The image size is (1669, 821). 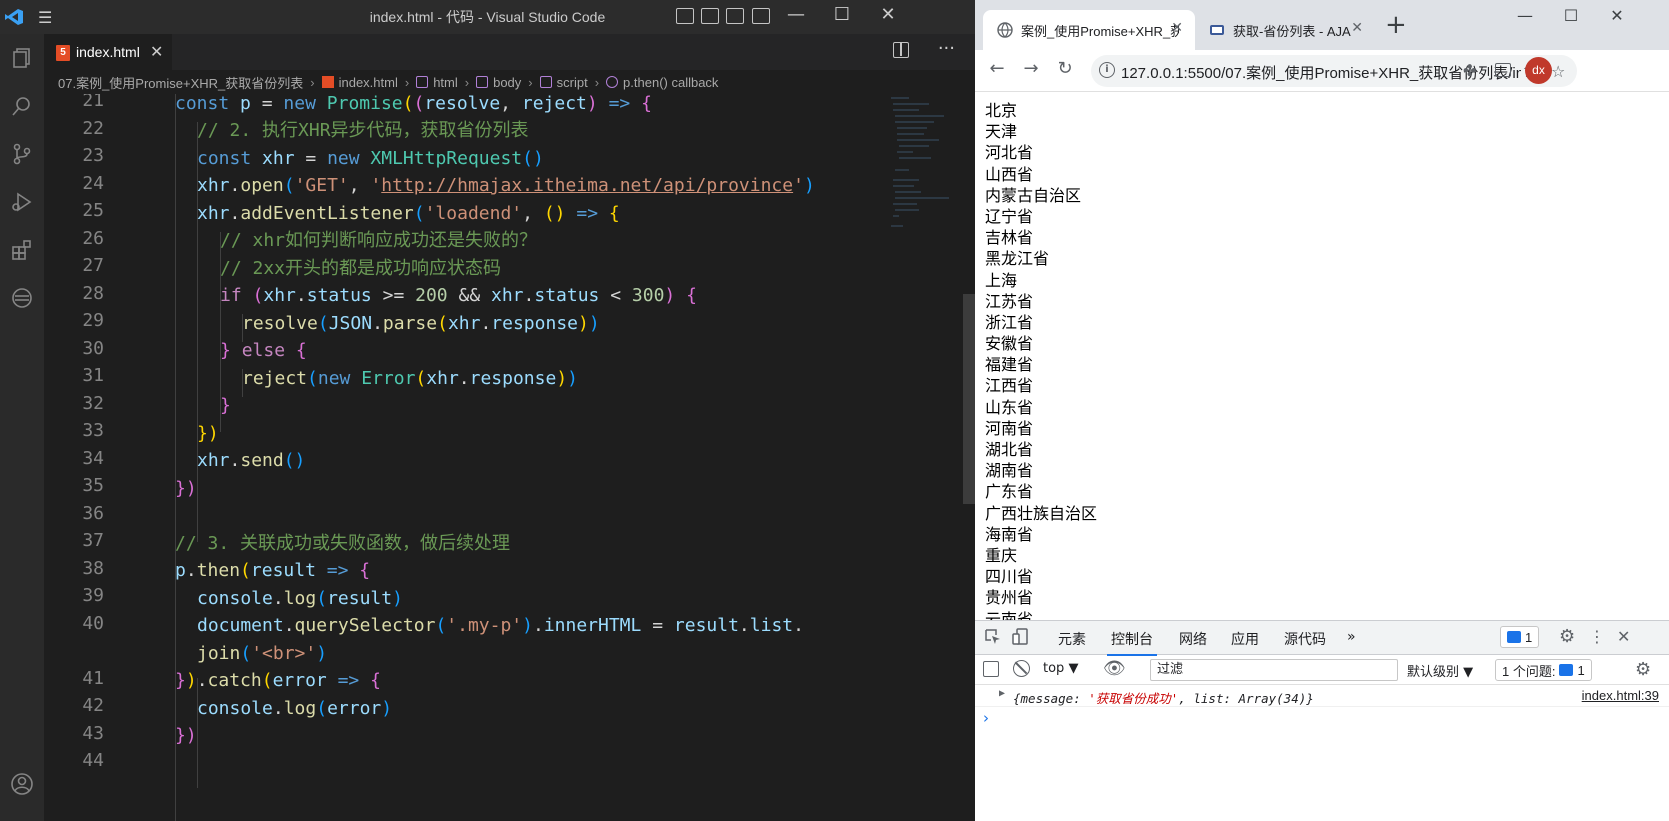 What do you see at coordinates (1597, 636) in the screenshot?
I see `devtools-menu-icon: ⋮` at bounding box center [1597, 636].